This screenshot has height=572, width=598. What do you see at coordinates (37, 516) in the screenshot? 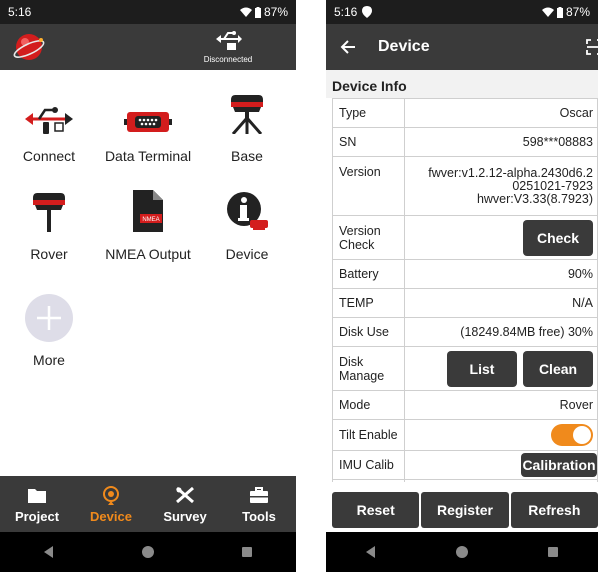
I see `tab-project-label: Project` at bounding box center [37, 516].